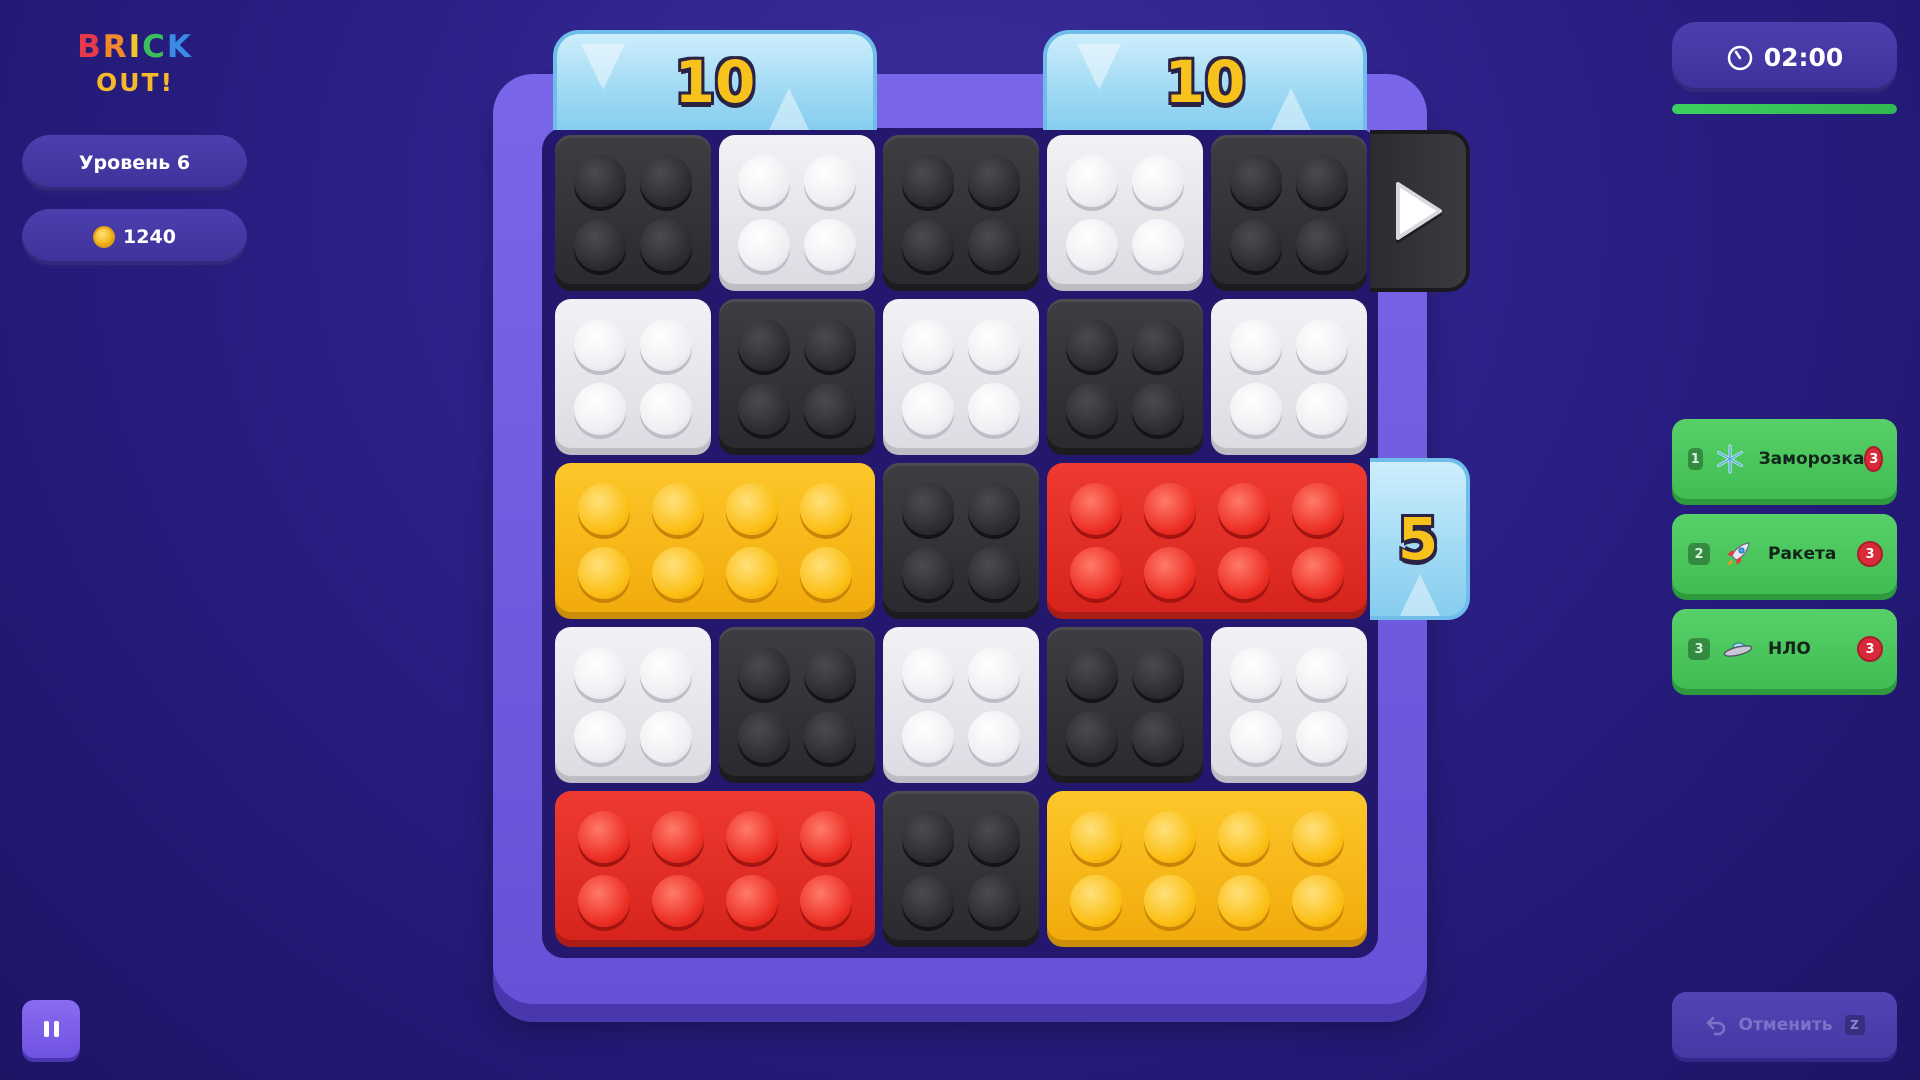 This screenshot has height=1080, width=1920. What do you see at coordinates (1784, 459) in the screenshot?
I see `booster-freeze-button: 1 Заморозка 3` at bounding box center [1784, 459].